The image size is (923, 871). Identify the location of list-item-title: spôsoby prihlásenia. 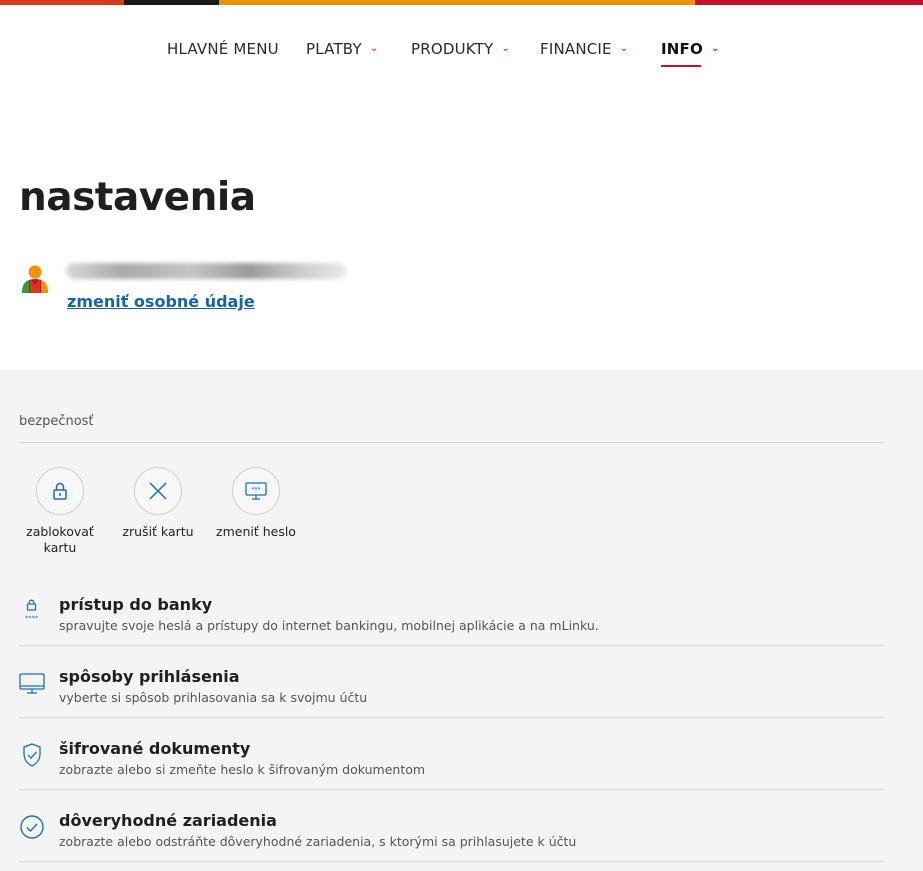
(149, 676).